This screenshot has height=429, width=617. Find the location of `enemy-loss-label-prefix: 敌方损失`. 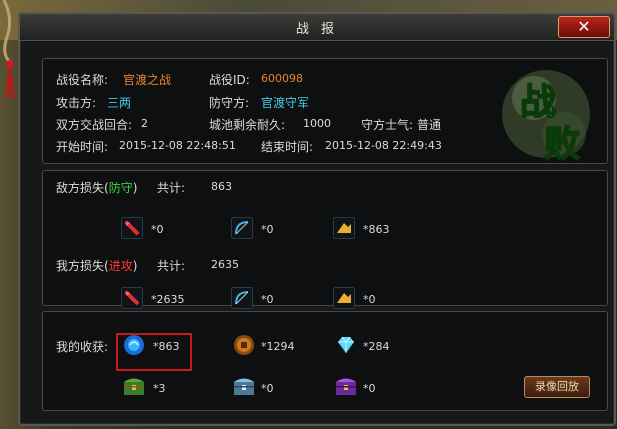

enemy-loss-label-prefix: 敌方损失 is located at coordinates (80, 188).